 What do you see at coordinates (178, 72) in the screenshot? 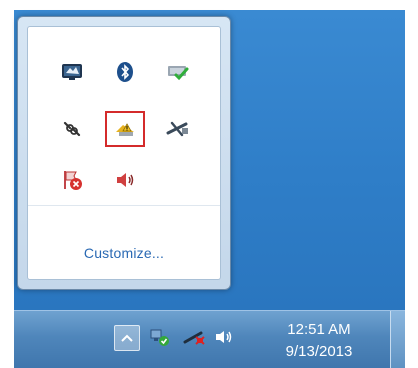
I see `network-check-icon` at bounding box center [178, 72].